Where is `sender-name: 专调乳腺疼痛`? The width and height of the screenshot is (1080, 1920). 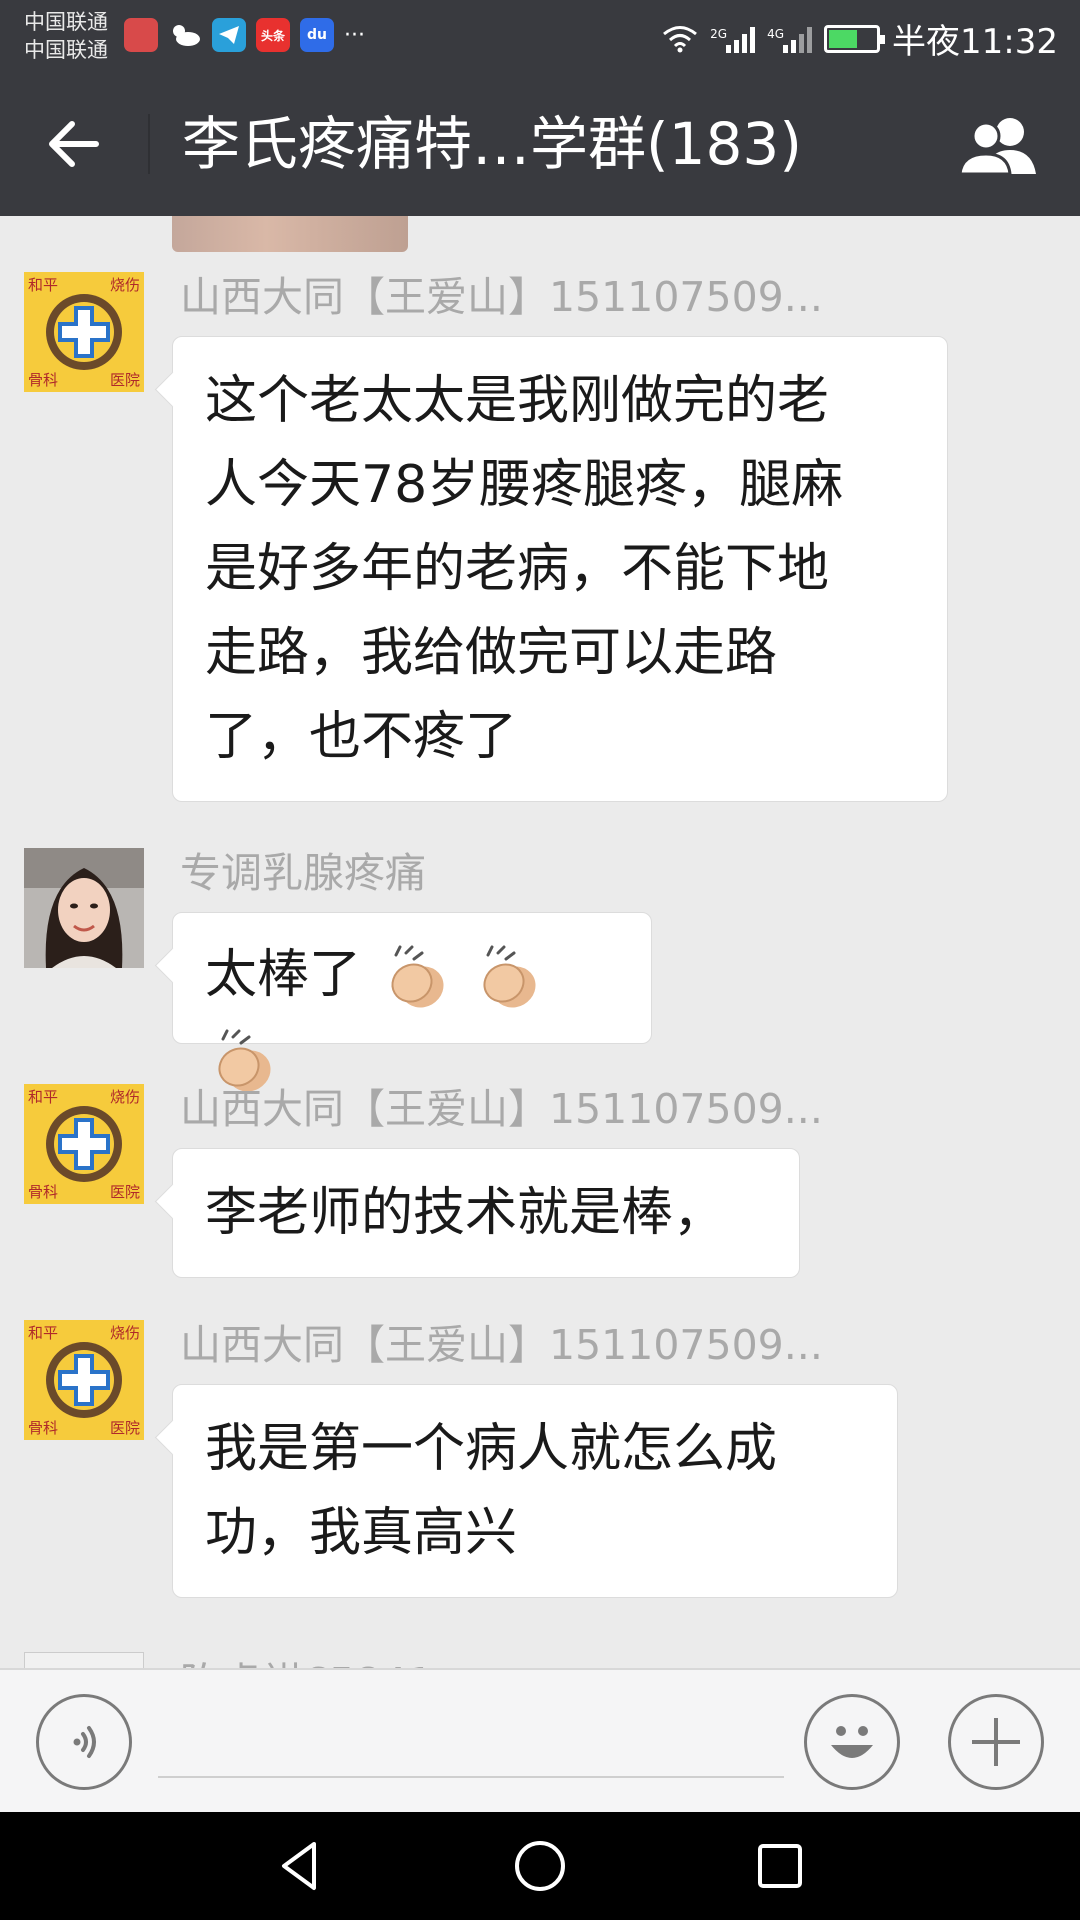 sender-name: 专调乳腺疼痛 is located at coordinates (303, 873).